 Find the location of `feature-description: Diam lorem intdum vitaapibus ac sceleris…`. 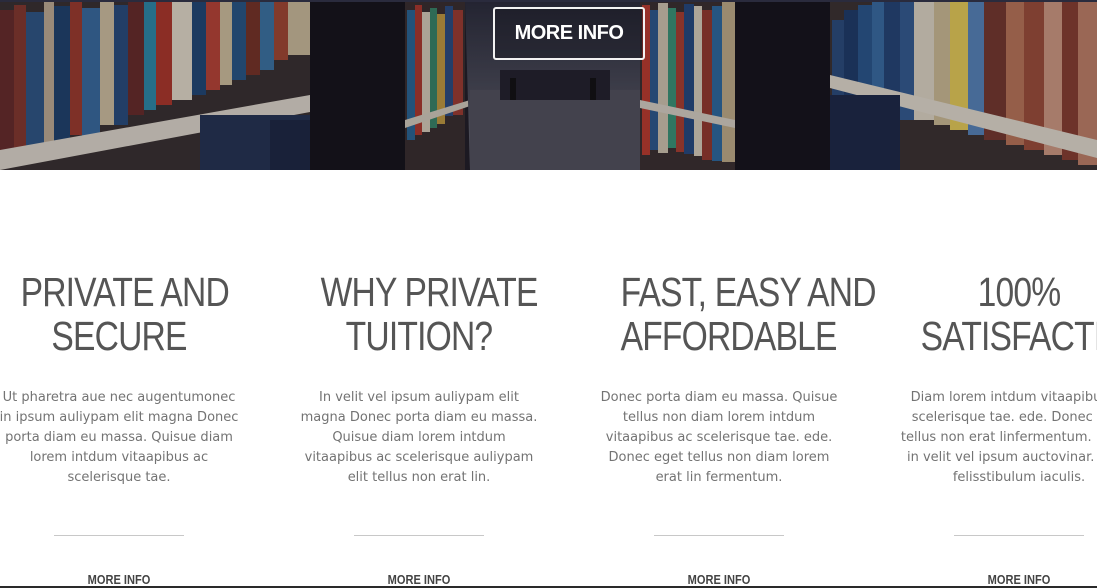

feature-description: Diam lorem intdum vitaapibus ac sceleris… is located at coordinates (998, 437).